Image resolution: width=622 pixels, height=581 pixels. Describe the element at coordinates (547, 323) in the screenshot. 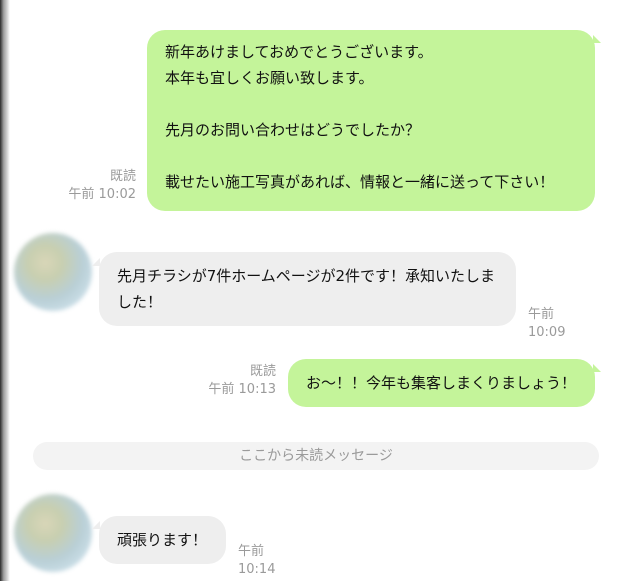

I see `message-time: 午前 10:09` at that location.